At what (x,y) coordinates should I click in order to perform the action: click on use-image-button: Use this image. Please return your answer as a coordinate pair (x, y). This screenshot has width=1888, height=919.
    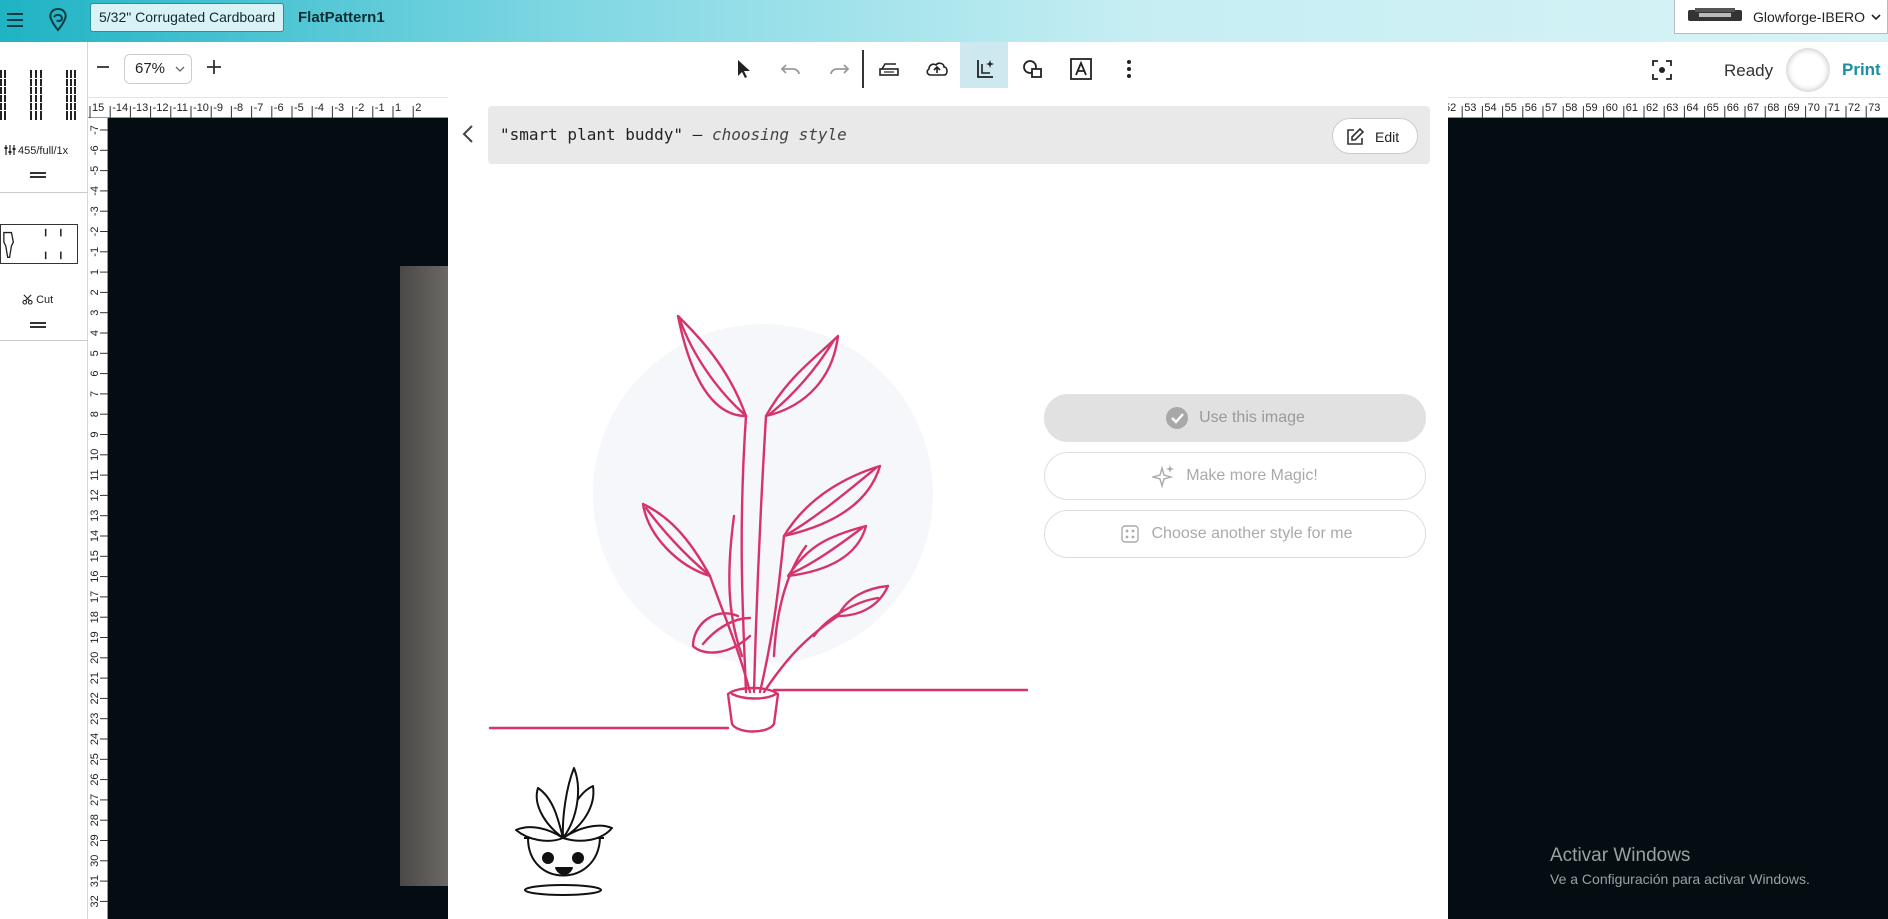
    Looking at the image, I should click on (1235, 418).